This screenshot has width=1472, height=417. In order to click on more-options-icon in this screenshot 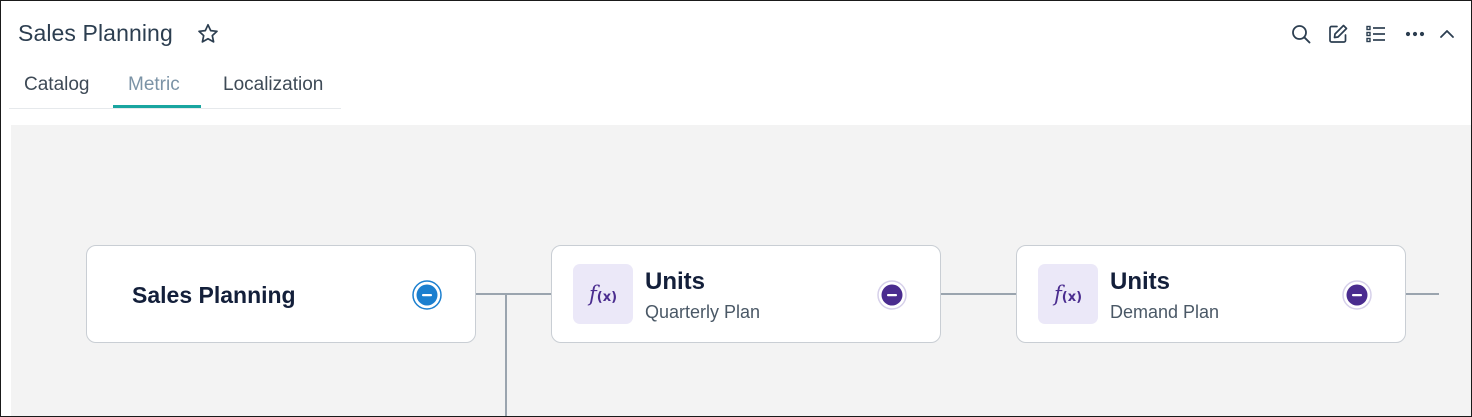, I will do `click(1415, 34)`.